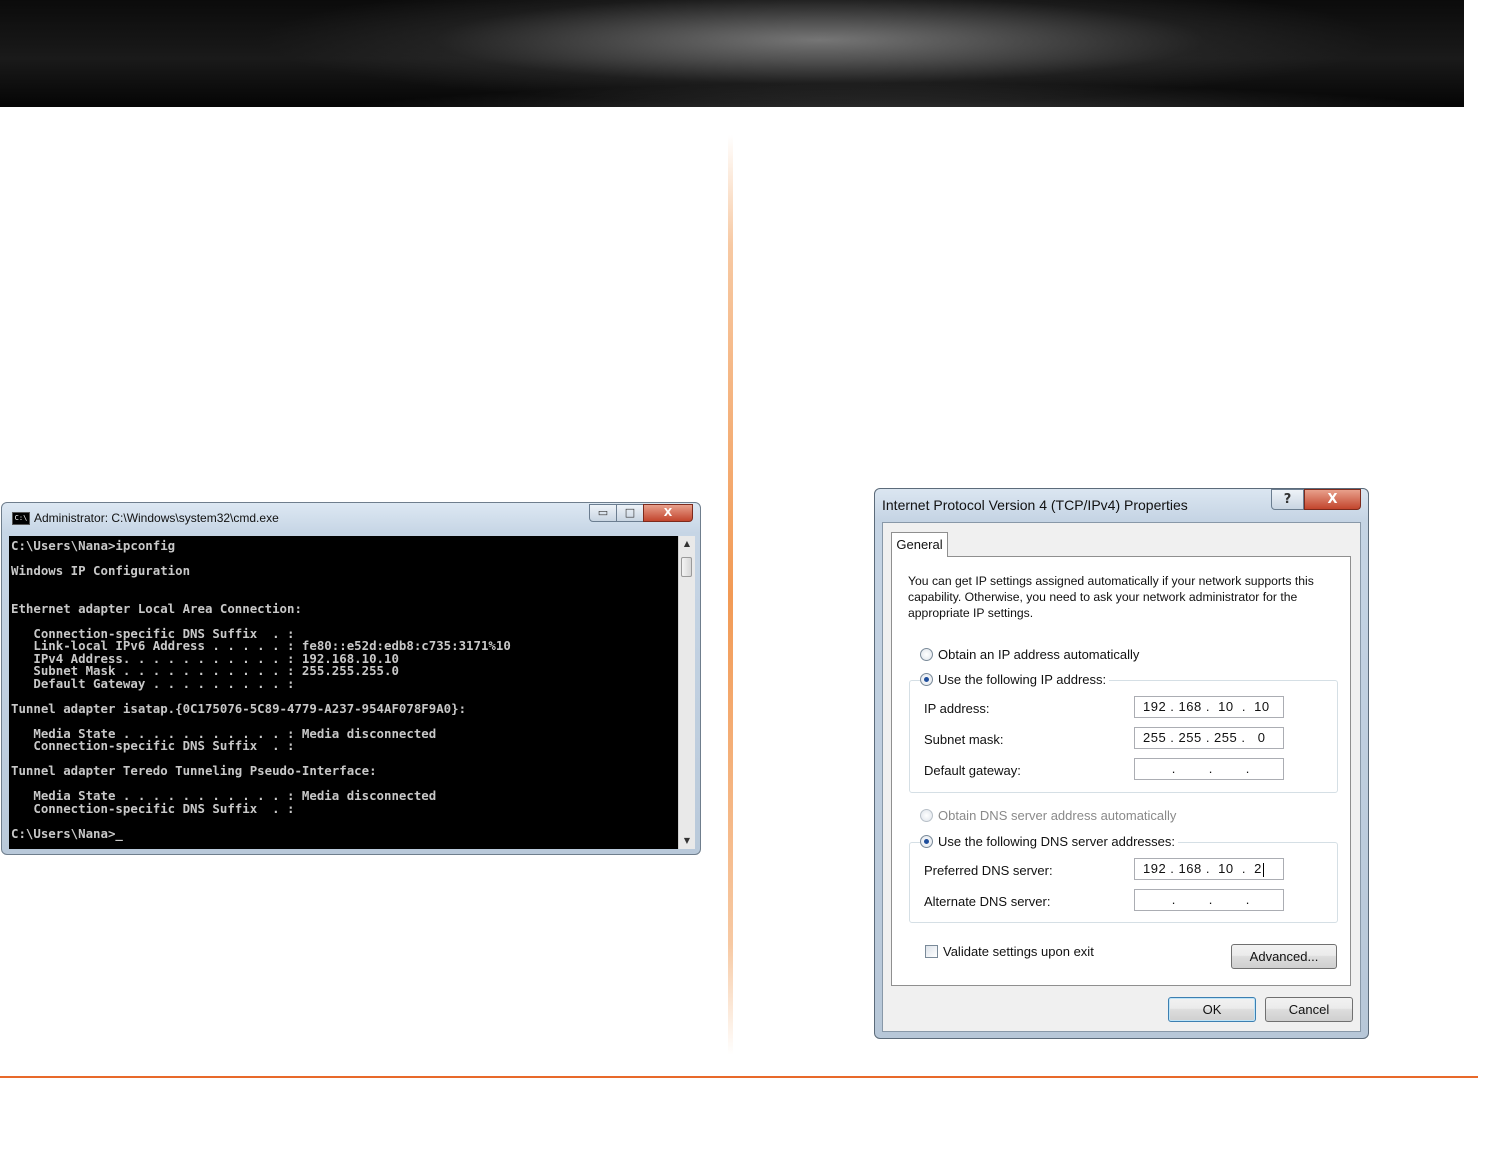 The width and height of the screenshot is (1509, 1167). What do you see at coordinates (1209, 769) in the screenshot?
I see `default-gateway-field: . . .` at bounding box center [1209, 769].